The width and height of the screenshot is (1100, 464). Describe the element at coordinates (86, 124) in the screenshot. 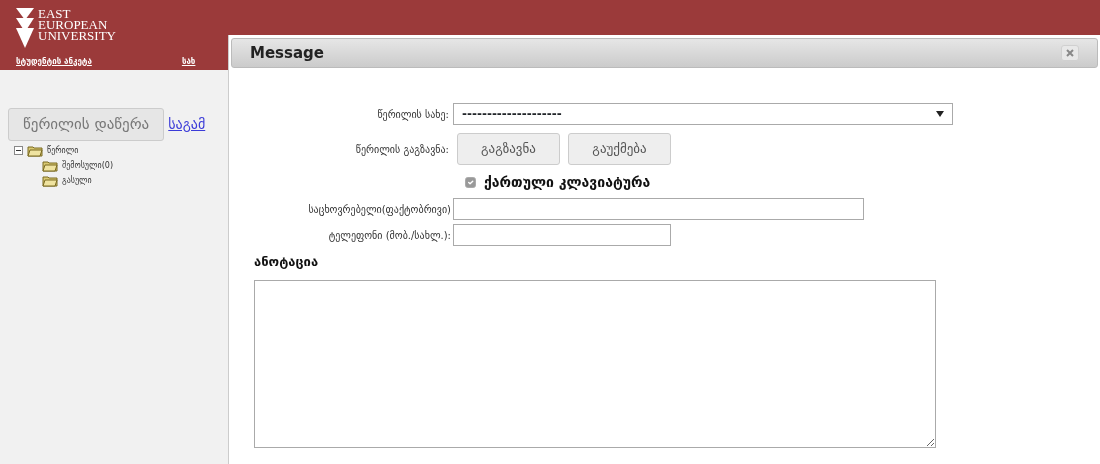

I see `compose-button: წერილის დაწერა` at that location.